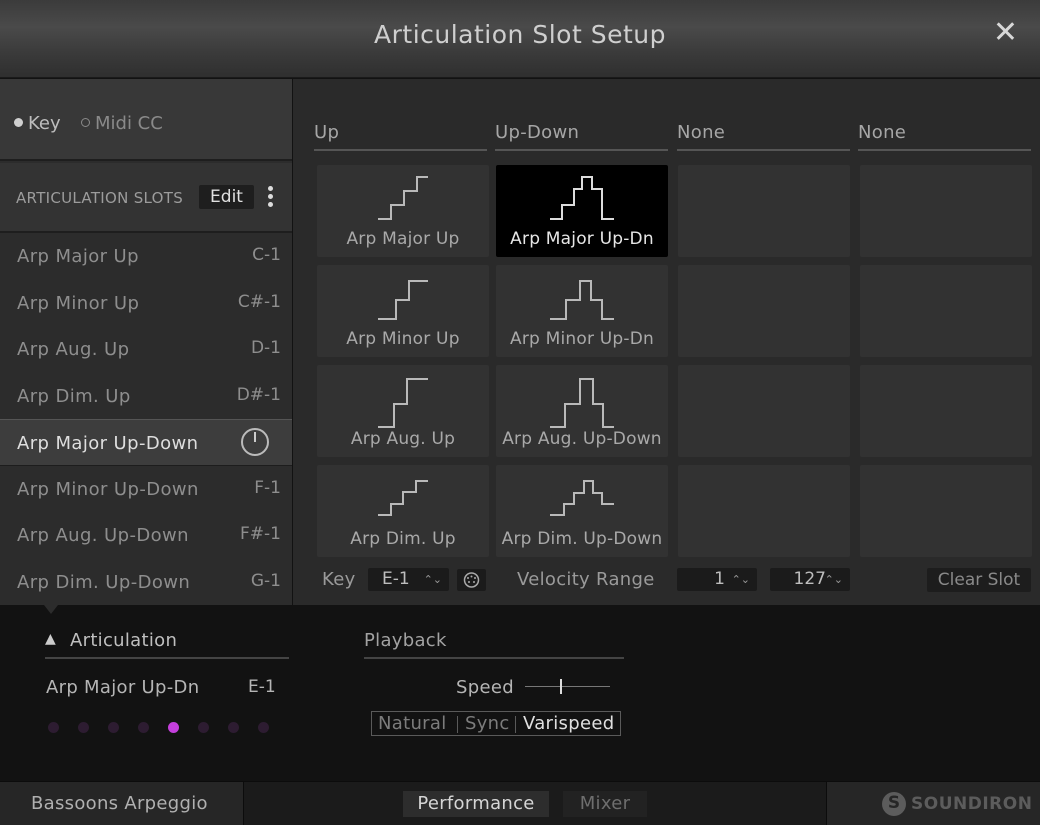  What do you see at coordinates (485, 687) in the screenshot?
I see `speed-label: Speed` at bounding box center [485, 687].